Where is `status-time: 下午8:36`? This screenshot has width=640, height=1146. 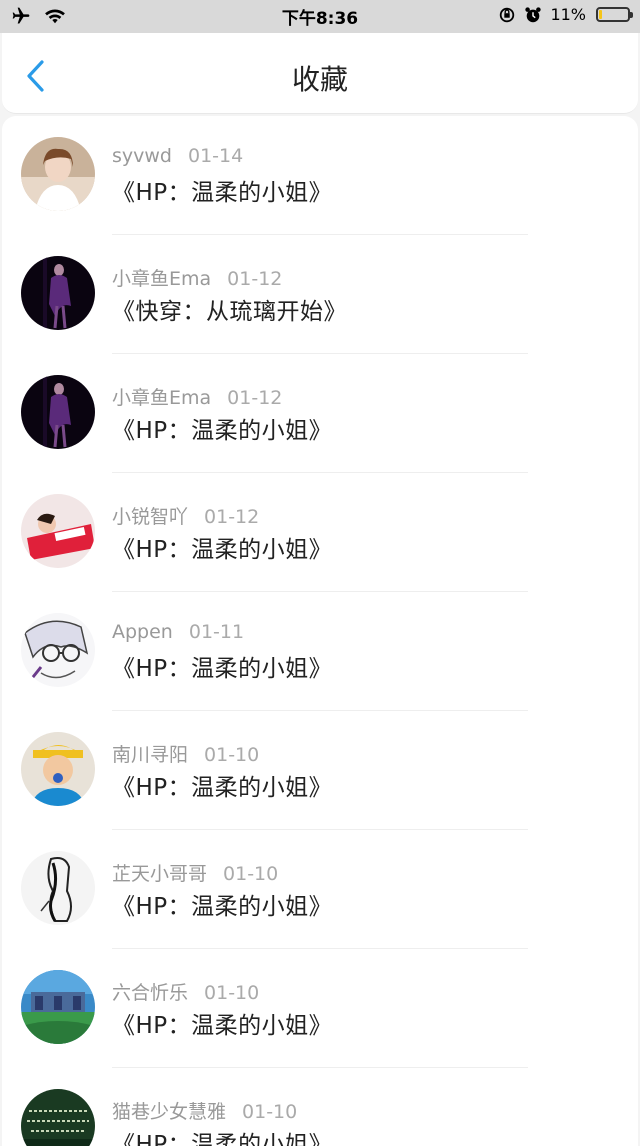 status-time: 下午8:36 is located at coordinates (320, 19).